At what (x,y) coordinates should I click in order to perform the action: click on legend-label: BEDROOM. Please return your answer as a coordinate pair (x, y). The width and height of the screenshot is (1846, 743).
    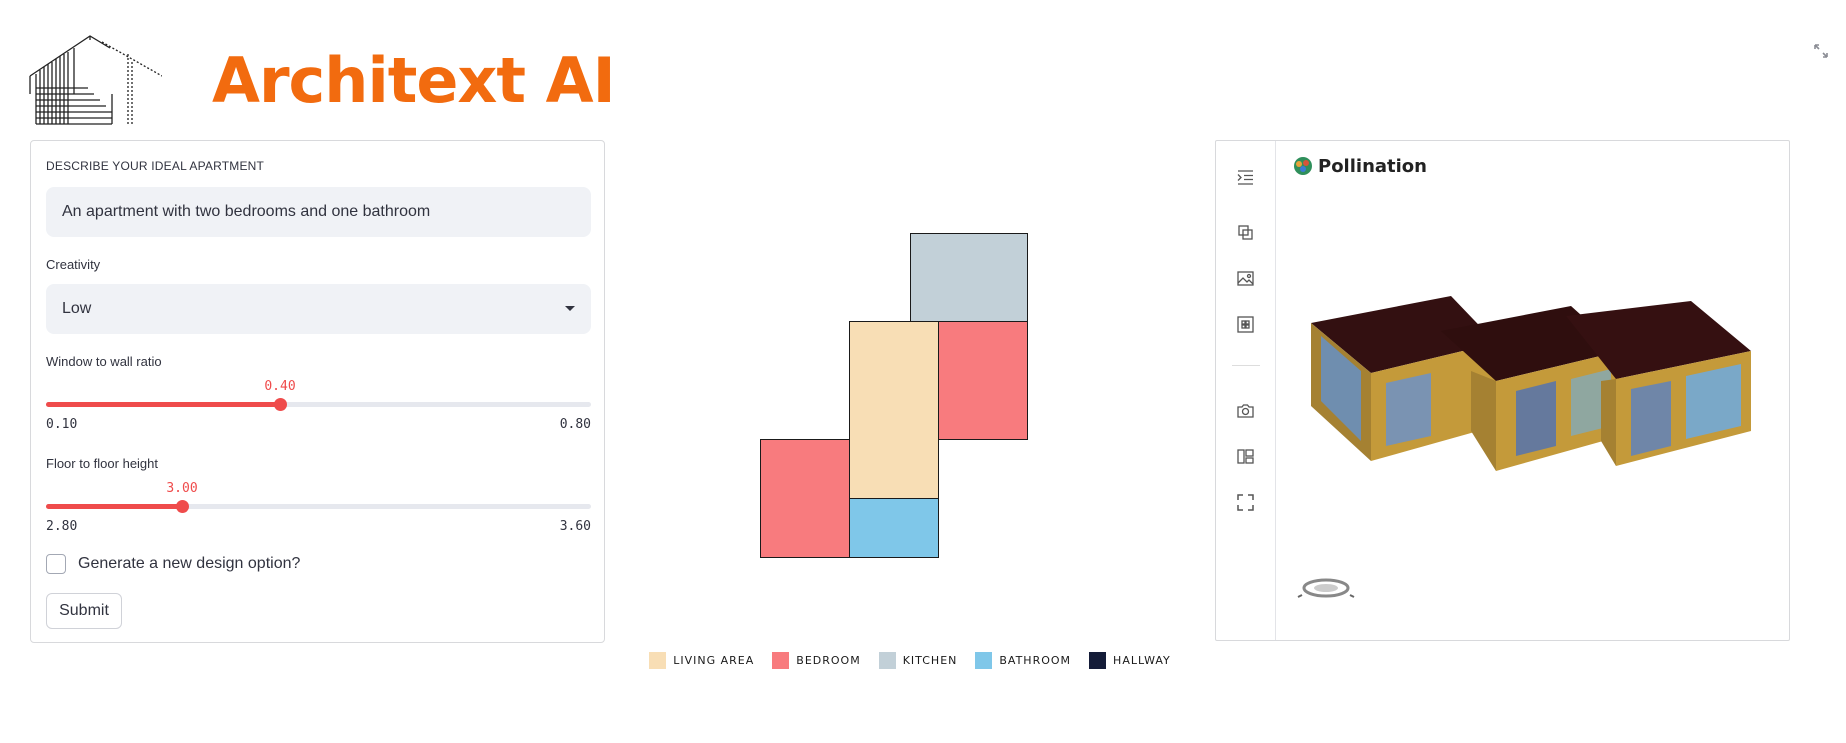
    Looking at the image, I should click on (828, 660).